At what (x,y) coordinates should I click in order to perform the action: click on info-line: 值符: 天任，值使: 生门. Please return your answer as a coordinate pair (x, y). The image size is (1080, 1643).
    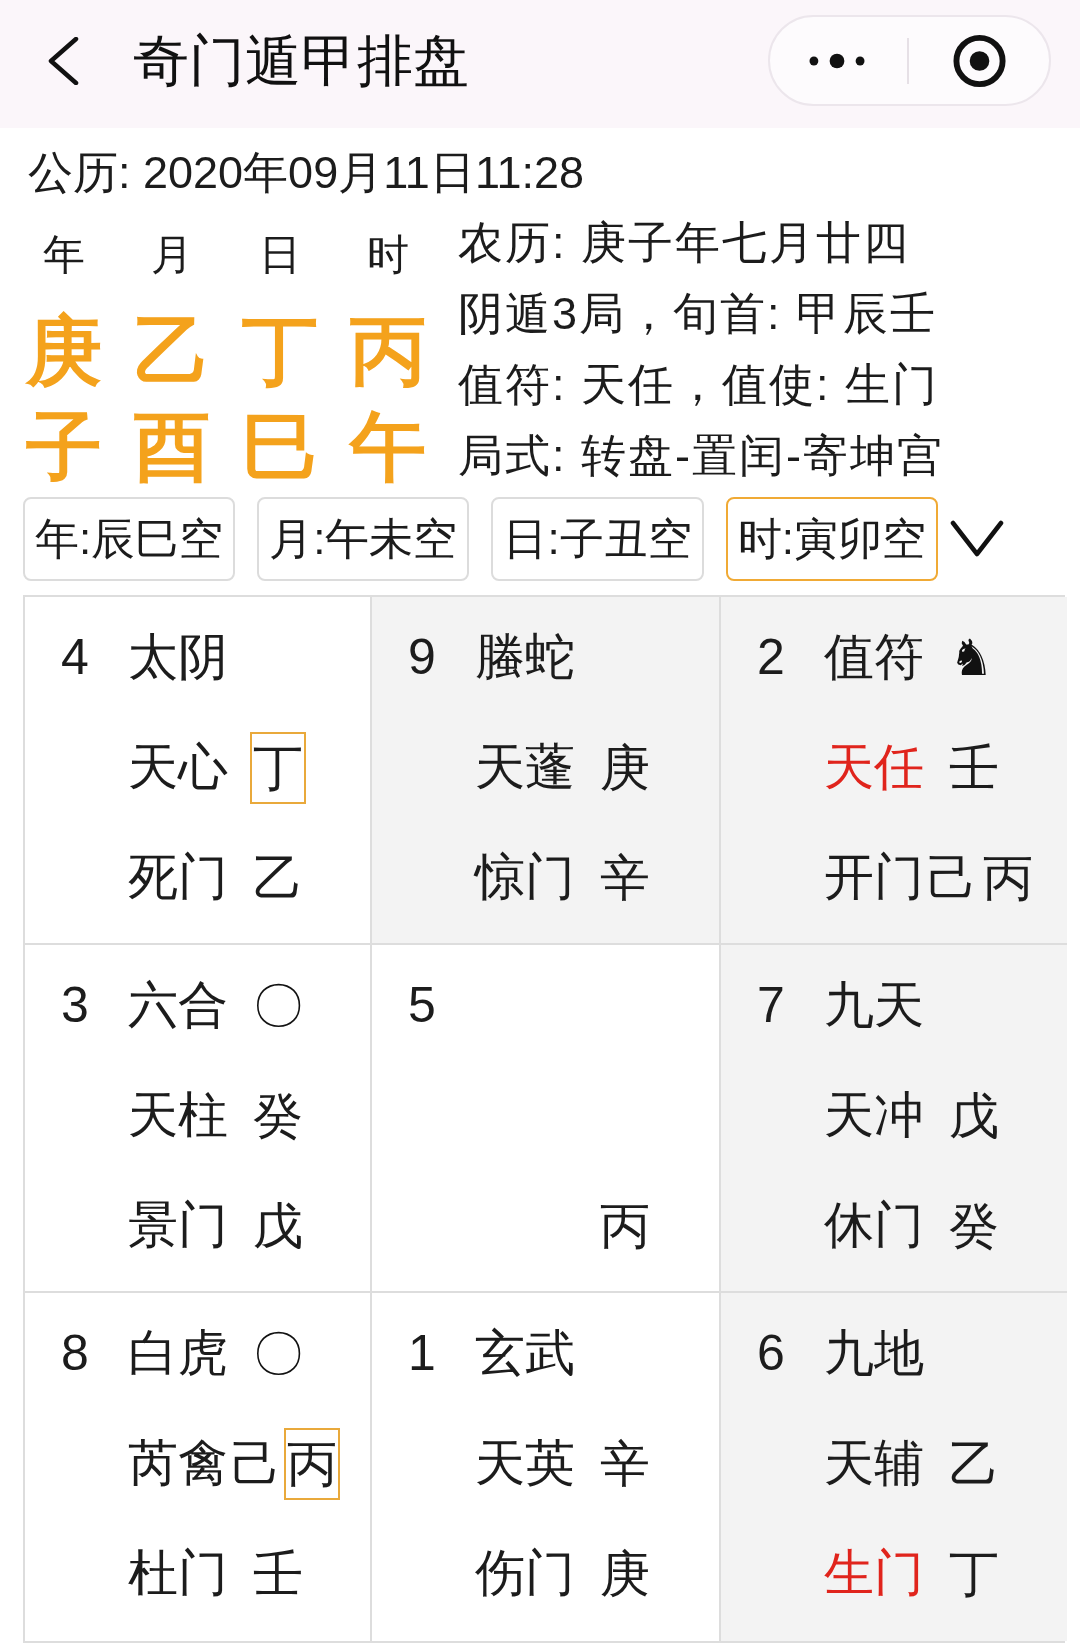
    Looking at the image, I should click on (699, 385).